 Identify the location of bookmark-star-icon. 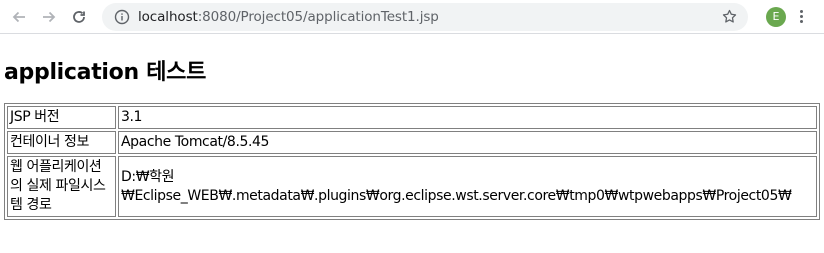
(729, 16).